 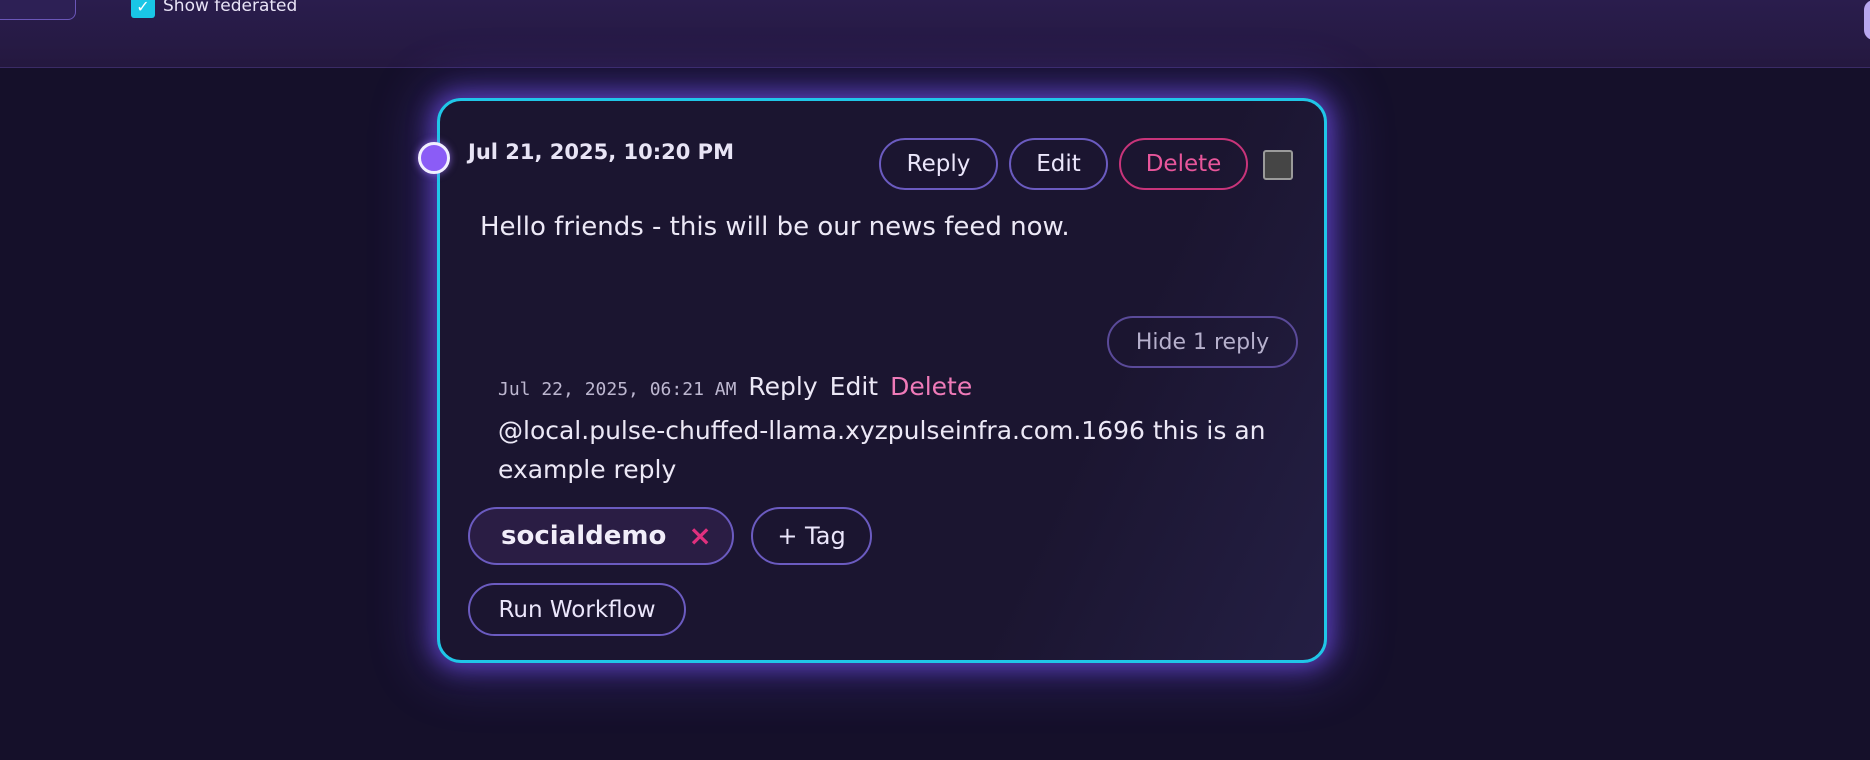 I want to click on remove-tag-icon: ×, so click(x=699, y=536).